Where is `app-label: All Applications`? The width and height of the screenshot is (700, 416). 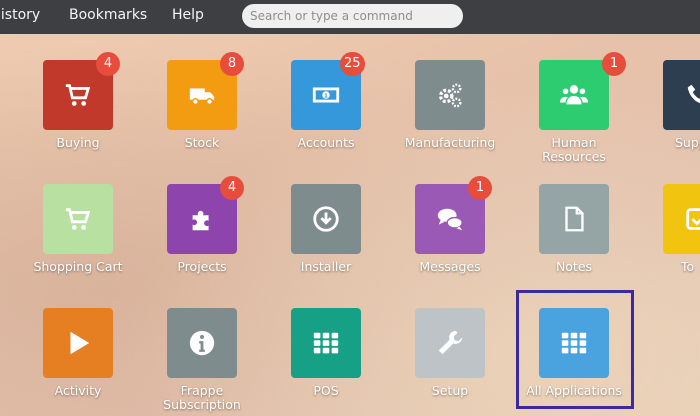
app-label: All Applications is located at coordinates (574, 390).